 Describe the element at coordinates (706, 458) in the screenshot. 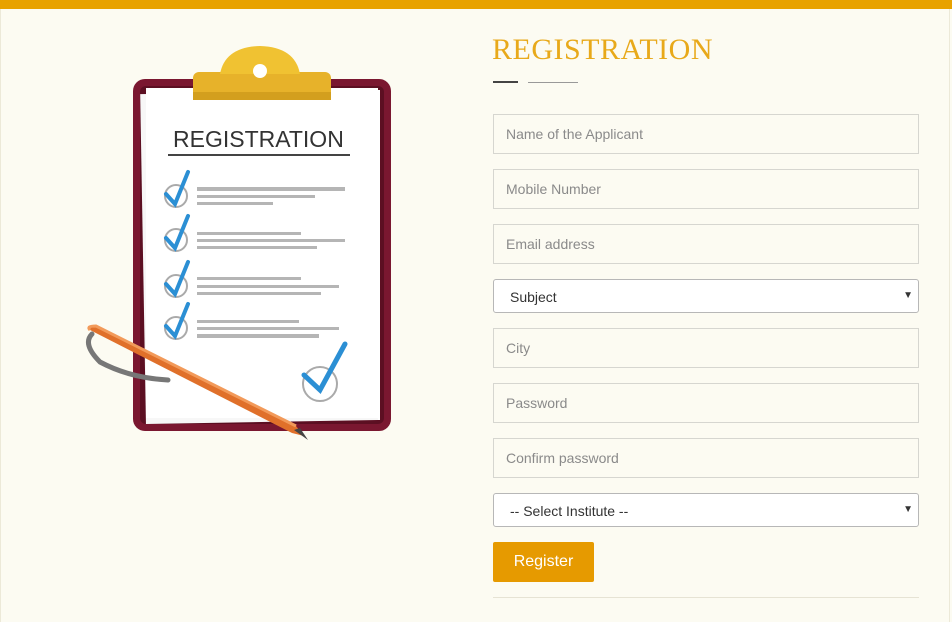

I see `confirm-password-field` at that location.